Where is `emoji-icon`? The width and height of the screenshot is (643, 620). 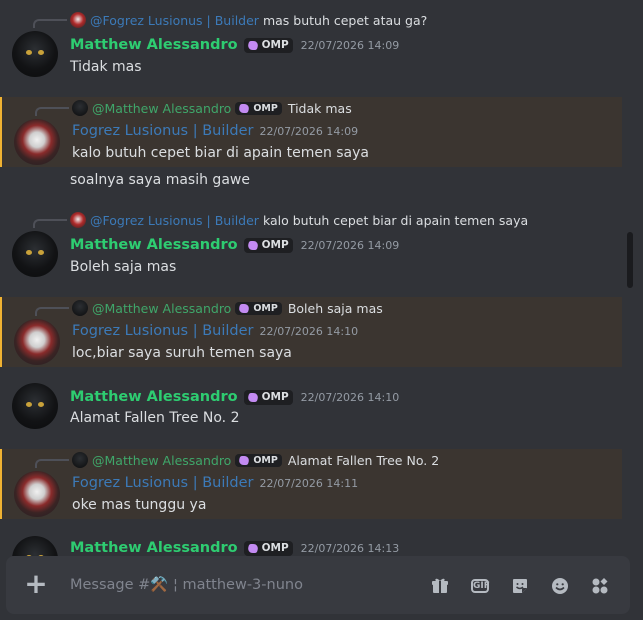
emoji-icon is located at coordinates (560, 586).